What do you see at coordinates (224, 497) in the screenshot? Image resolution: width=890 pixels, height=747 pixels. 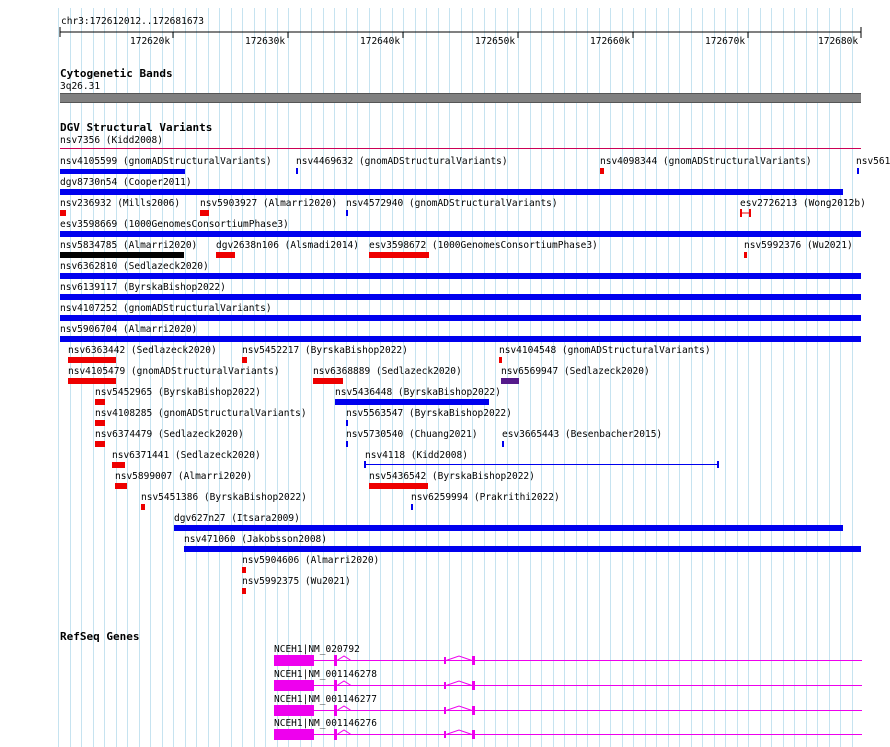 I see `dgv-feature-label: nsv5451386 (ByrskaBishop2022)` at bounding box center [224, 497].